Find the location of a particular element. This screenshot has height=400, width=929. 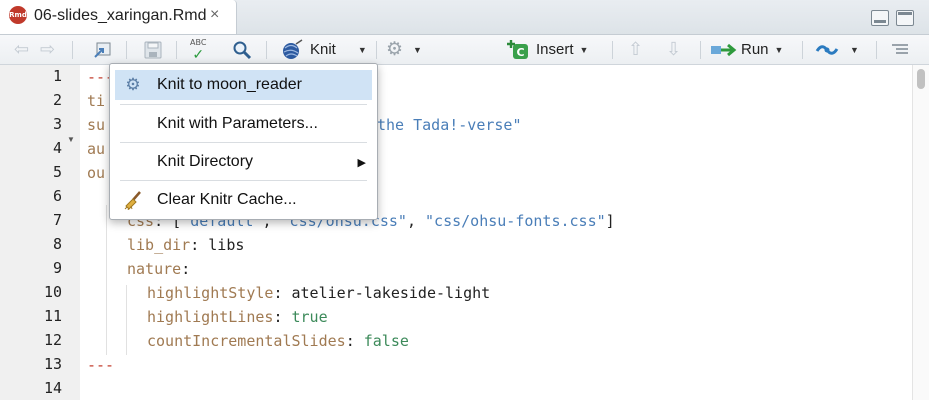

spell-check-icon: ABC ✓ is located at coordinates (198, 49).